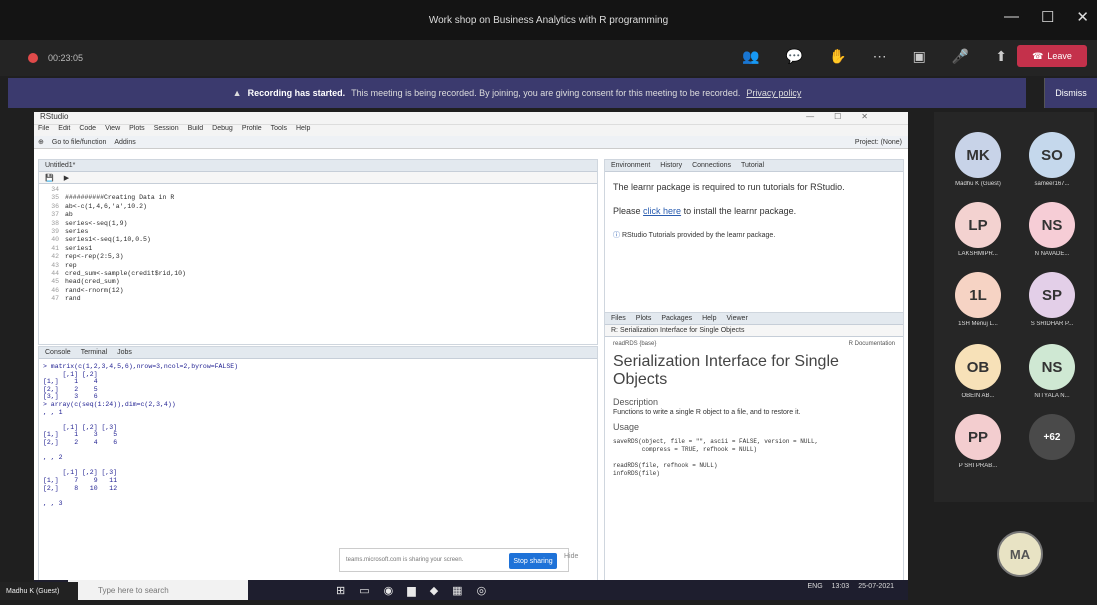  What do you see at coordinates (411, 590) in the screenshot?
I see `folder-icon: ▆` at bounding box center [411, 590].